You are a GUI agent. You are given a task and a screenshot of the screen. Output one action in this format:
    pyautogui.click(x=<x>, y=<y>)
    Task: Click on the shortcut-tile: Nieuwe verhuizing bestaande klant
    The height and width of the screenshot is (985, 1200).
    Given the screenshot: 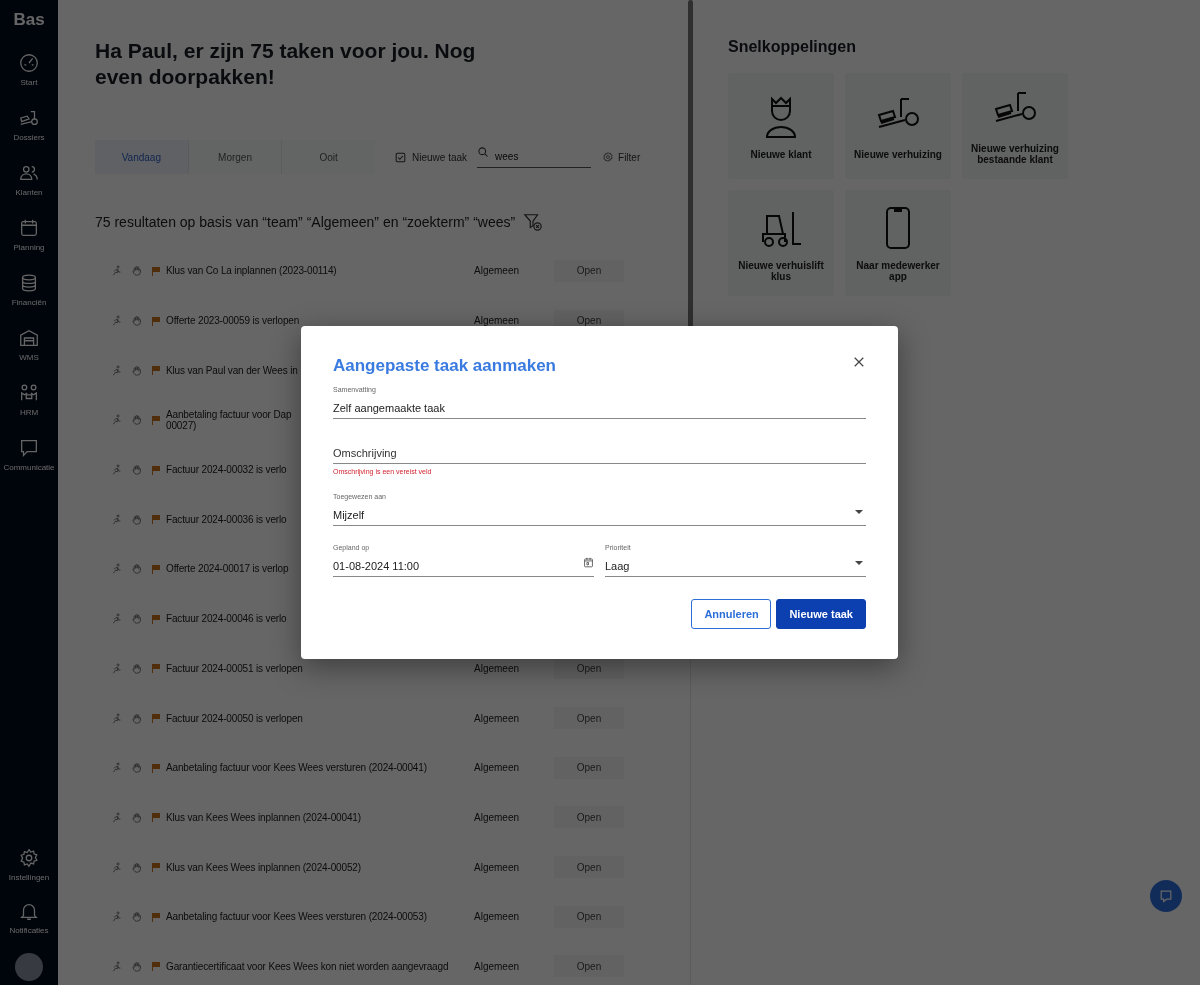 What is the action you would take?
    pyautogui.click(x=1015, y=126)
    